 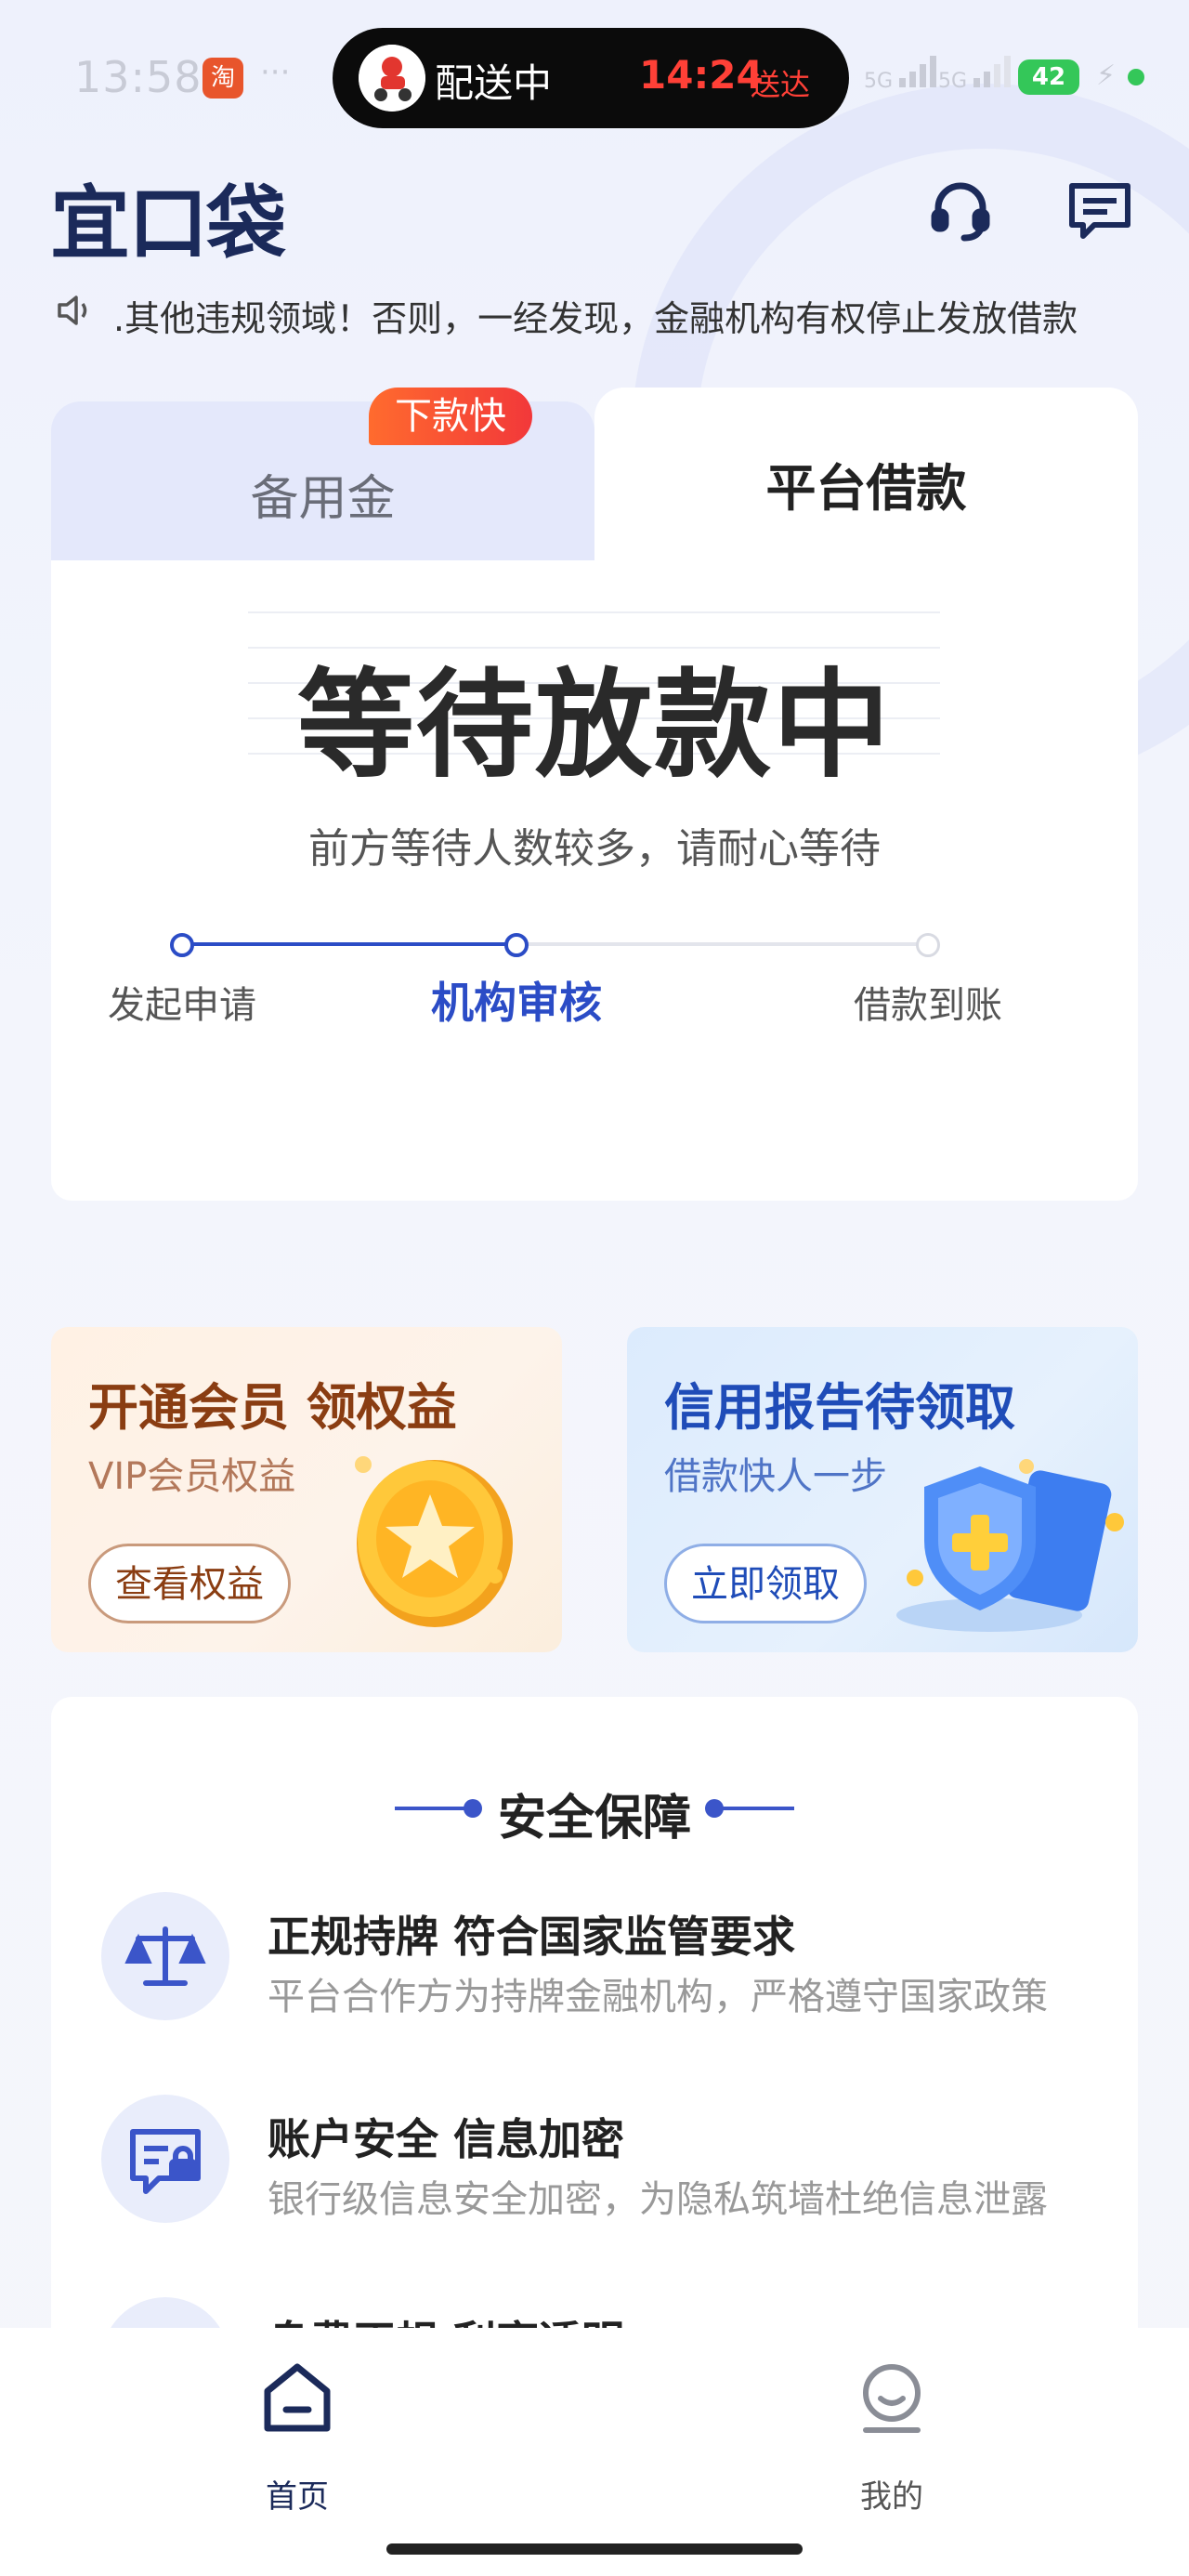 I want to click on security-item-desc-1: 平台合作方为持牌金融机构，严格遵守国家政策, so click(x=658, y=1997).